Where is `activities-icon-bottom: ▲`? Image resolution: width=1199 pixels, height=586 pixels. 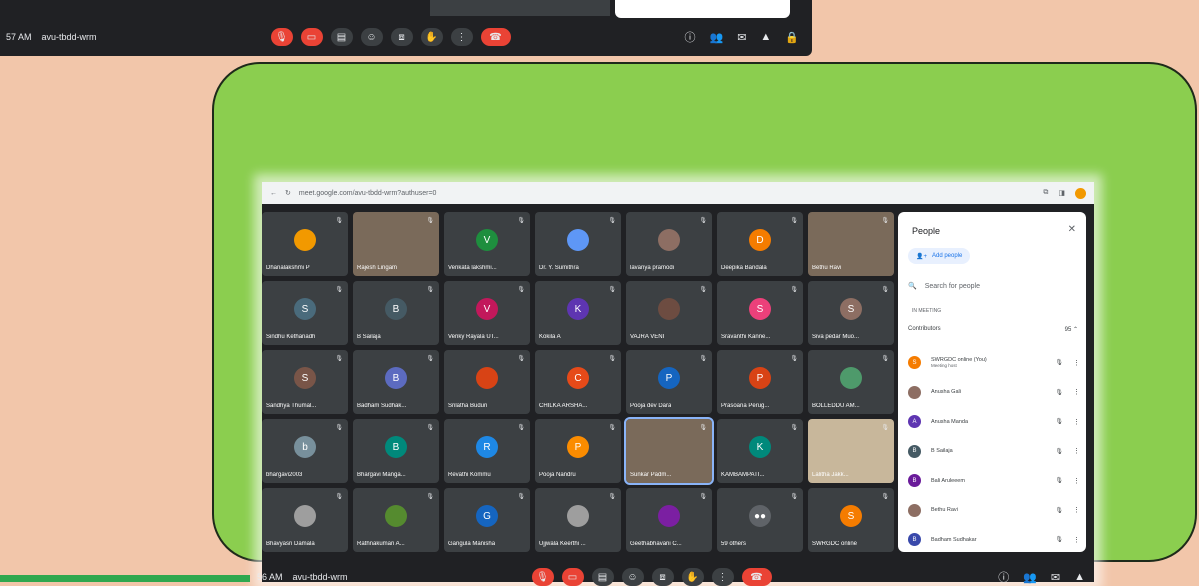 activities-icon-bottom: ▲ is located at coordinates (1079, 577).